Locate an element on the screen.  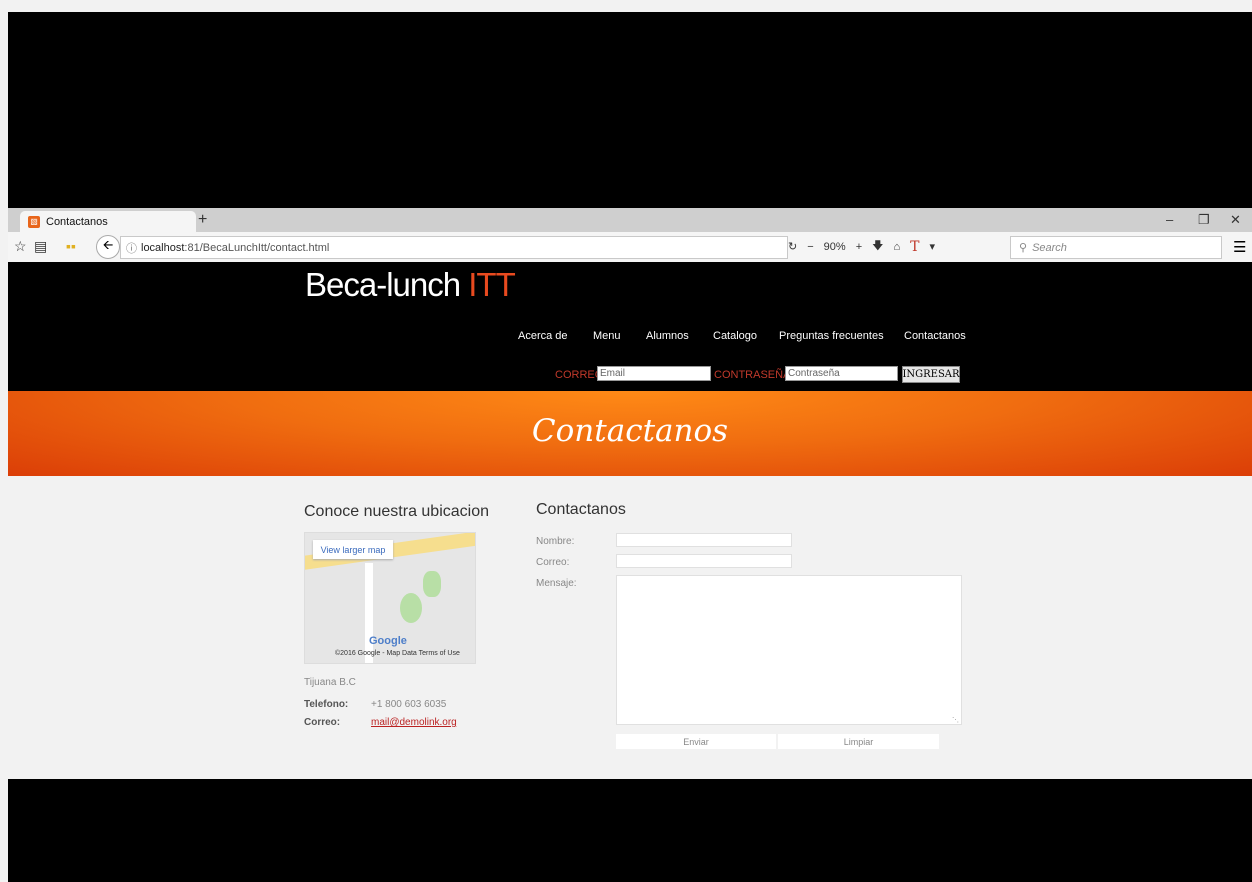
page-banner: Contactanos is located at coordinates (630, 433).